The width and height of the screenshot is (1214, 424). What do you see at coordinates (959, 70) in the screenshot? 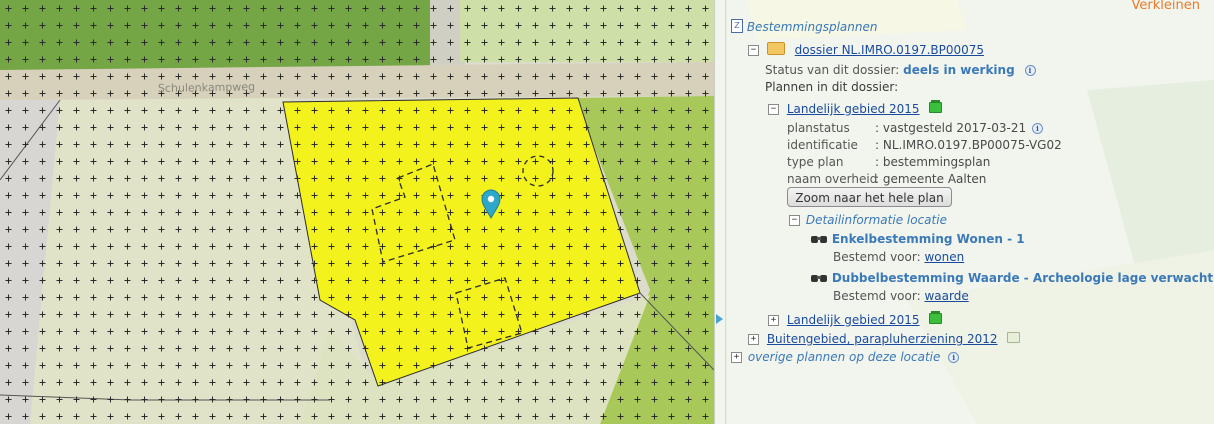
I see `status-value: deels in werking` at bounding box center [959, 70].